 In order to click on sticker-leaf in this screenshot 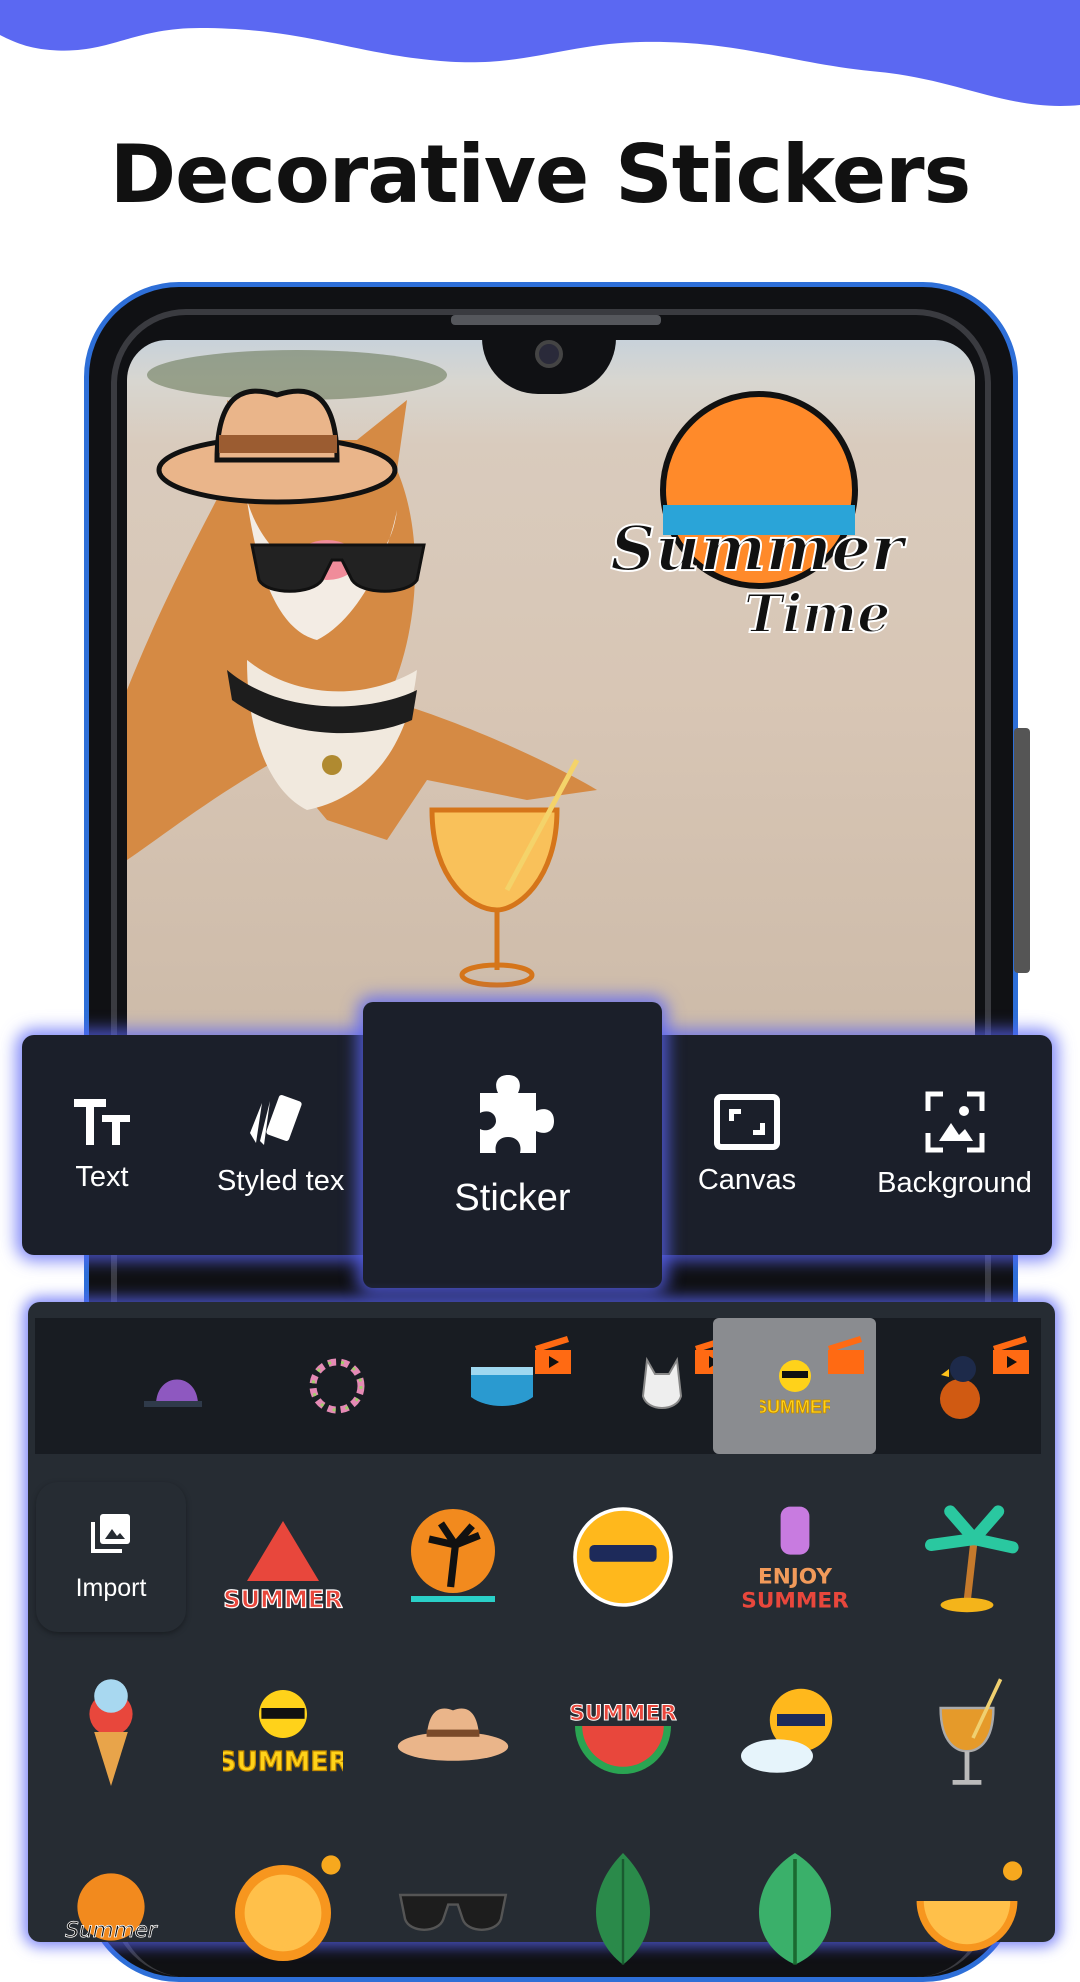, I will do `click(623, 1907)`.